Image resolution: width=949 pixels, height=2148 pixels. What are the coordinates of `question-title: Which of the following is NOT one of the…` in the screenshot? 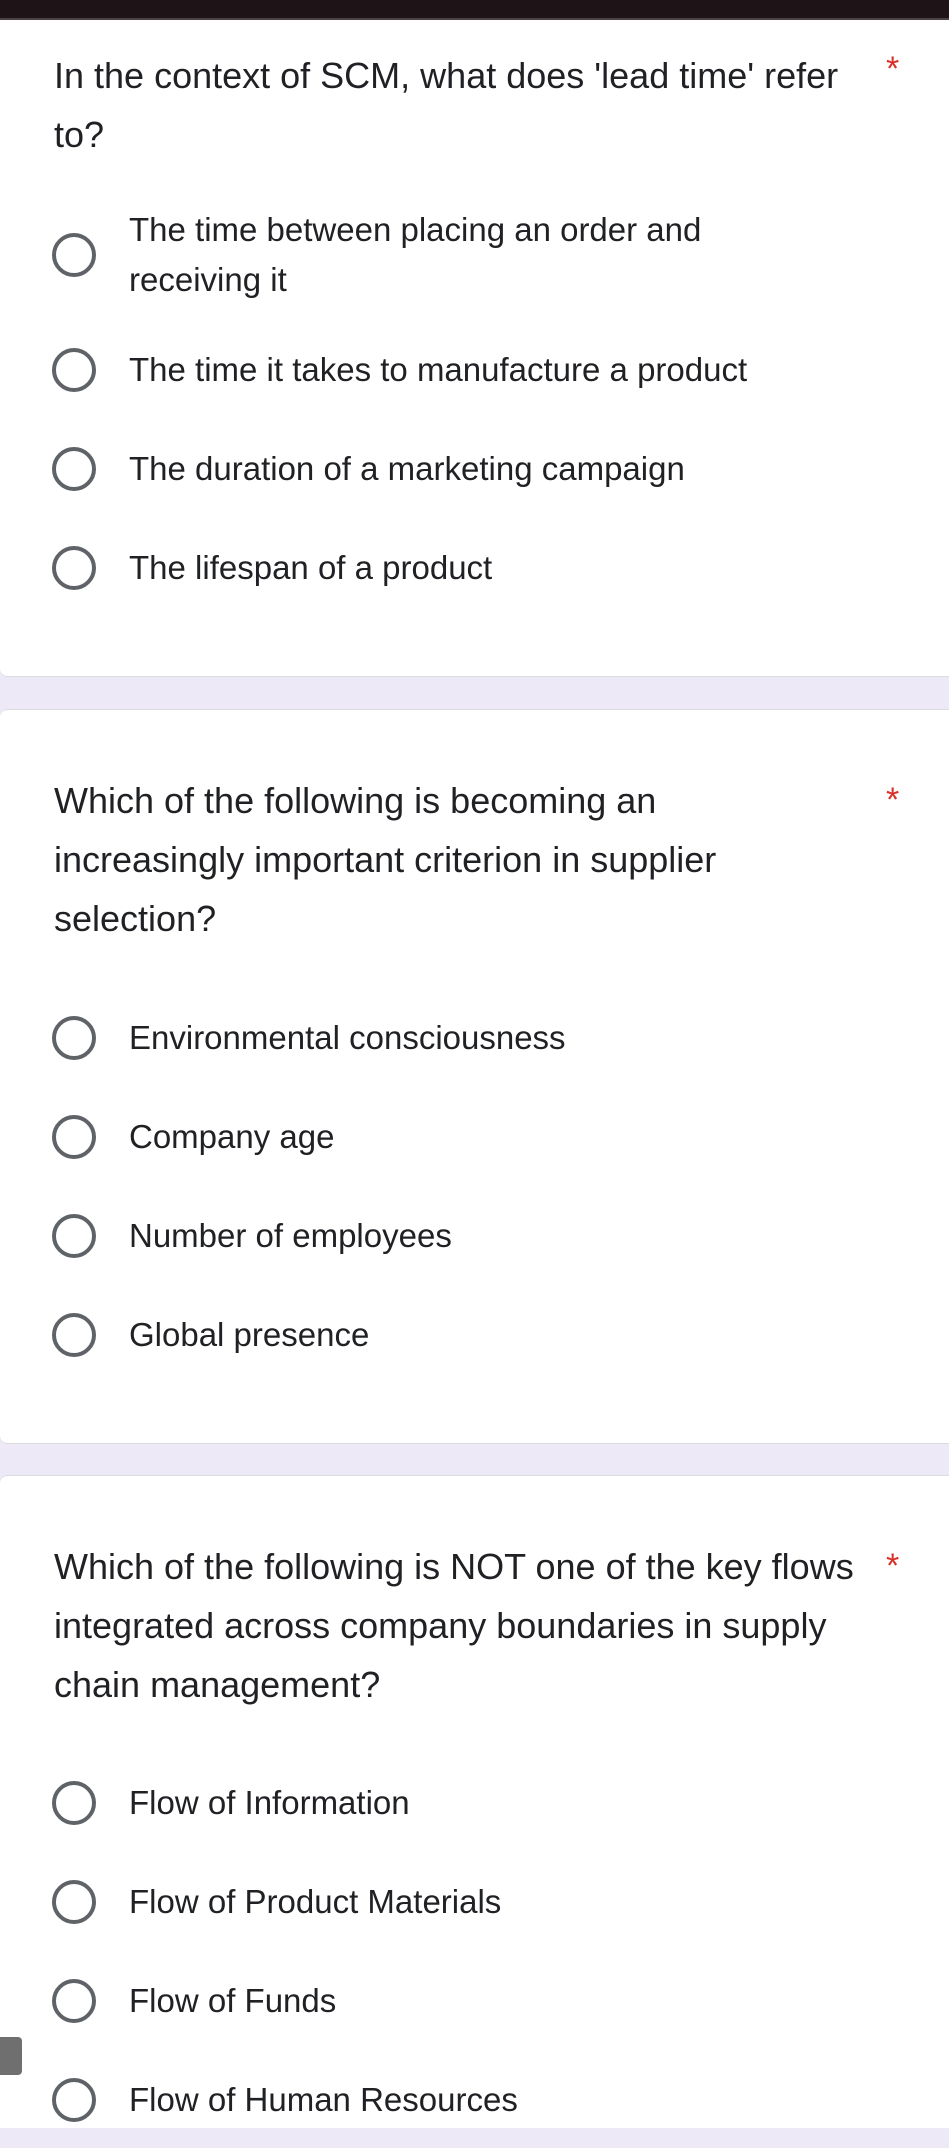 It's located at (454, 1625).